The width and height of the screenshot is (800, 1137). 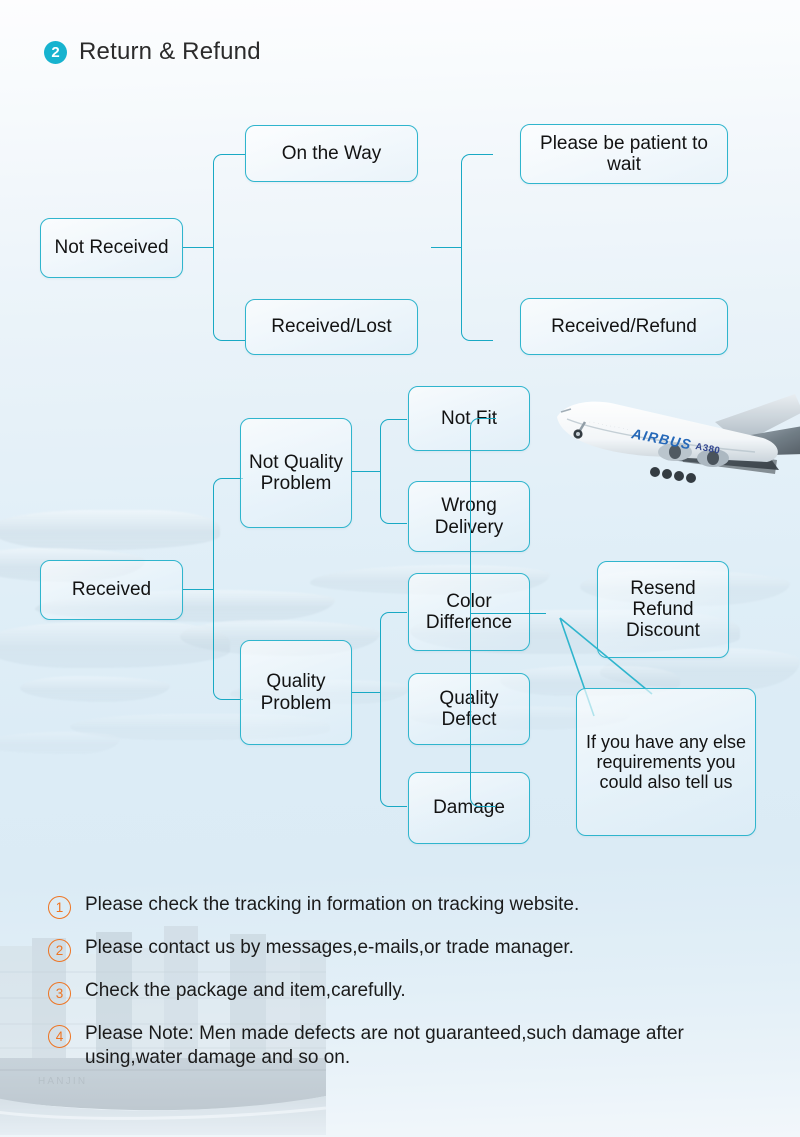 I want to click on node-wrong-delivery: Wrong Delivery, so click(x=469, y=516).